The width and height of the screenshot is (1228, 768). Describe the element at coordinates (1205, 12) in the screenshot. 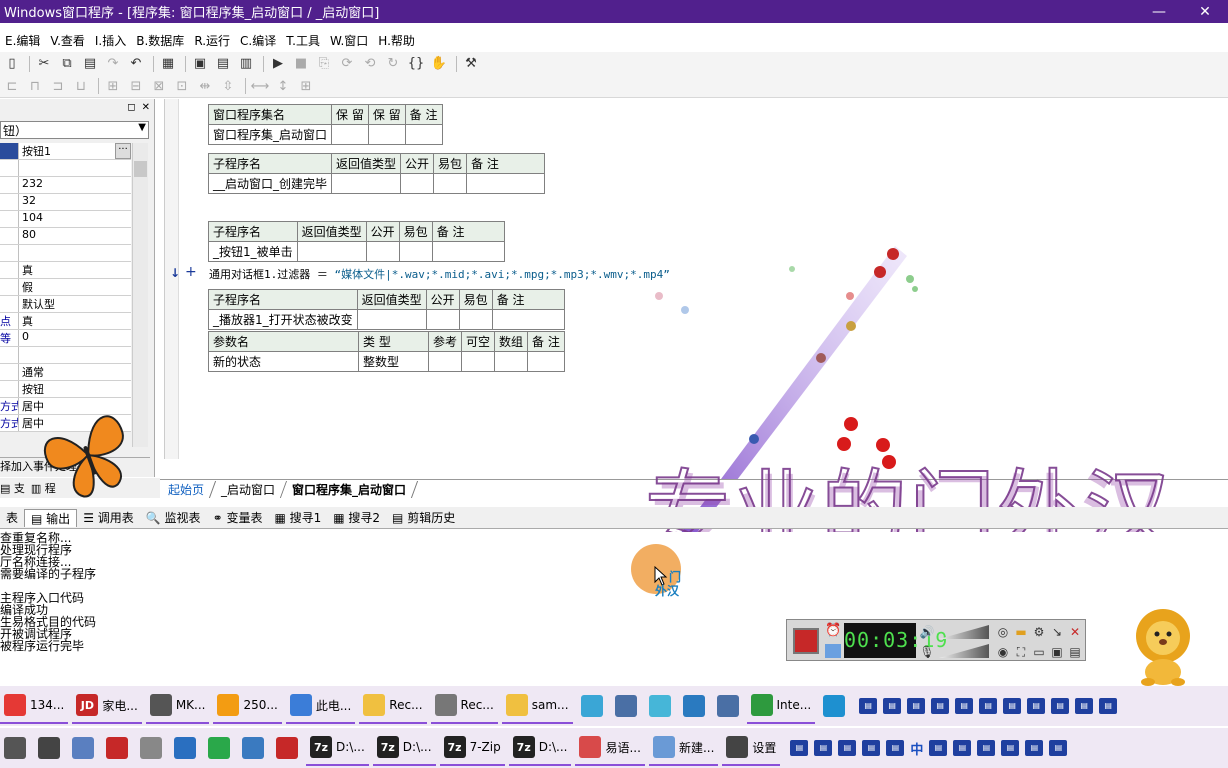

I see `close-button: ✕` at that location.